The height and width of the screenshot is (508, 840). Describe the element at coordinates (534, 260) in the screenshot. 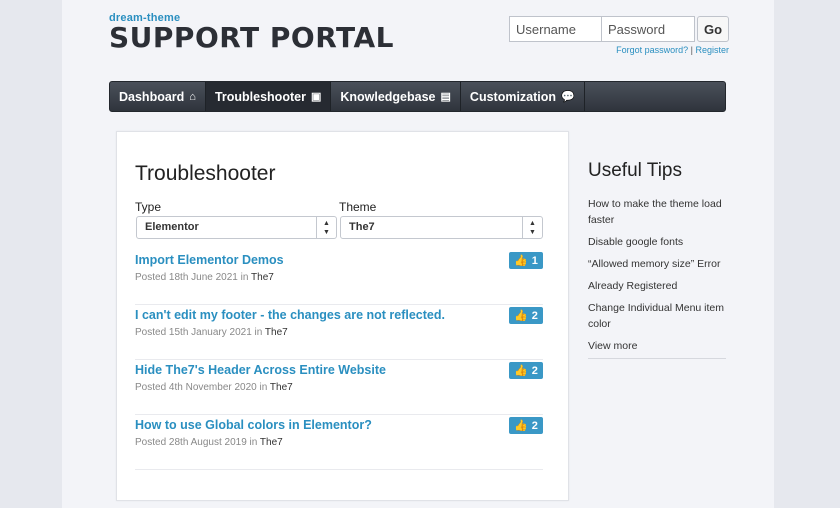

I see `vote-count: 1` at that location.